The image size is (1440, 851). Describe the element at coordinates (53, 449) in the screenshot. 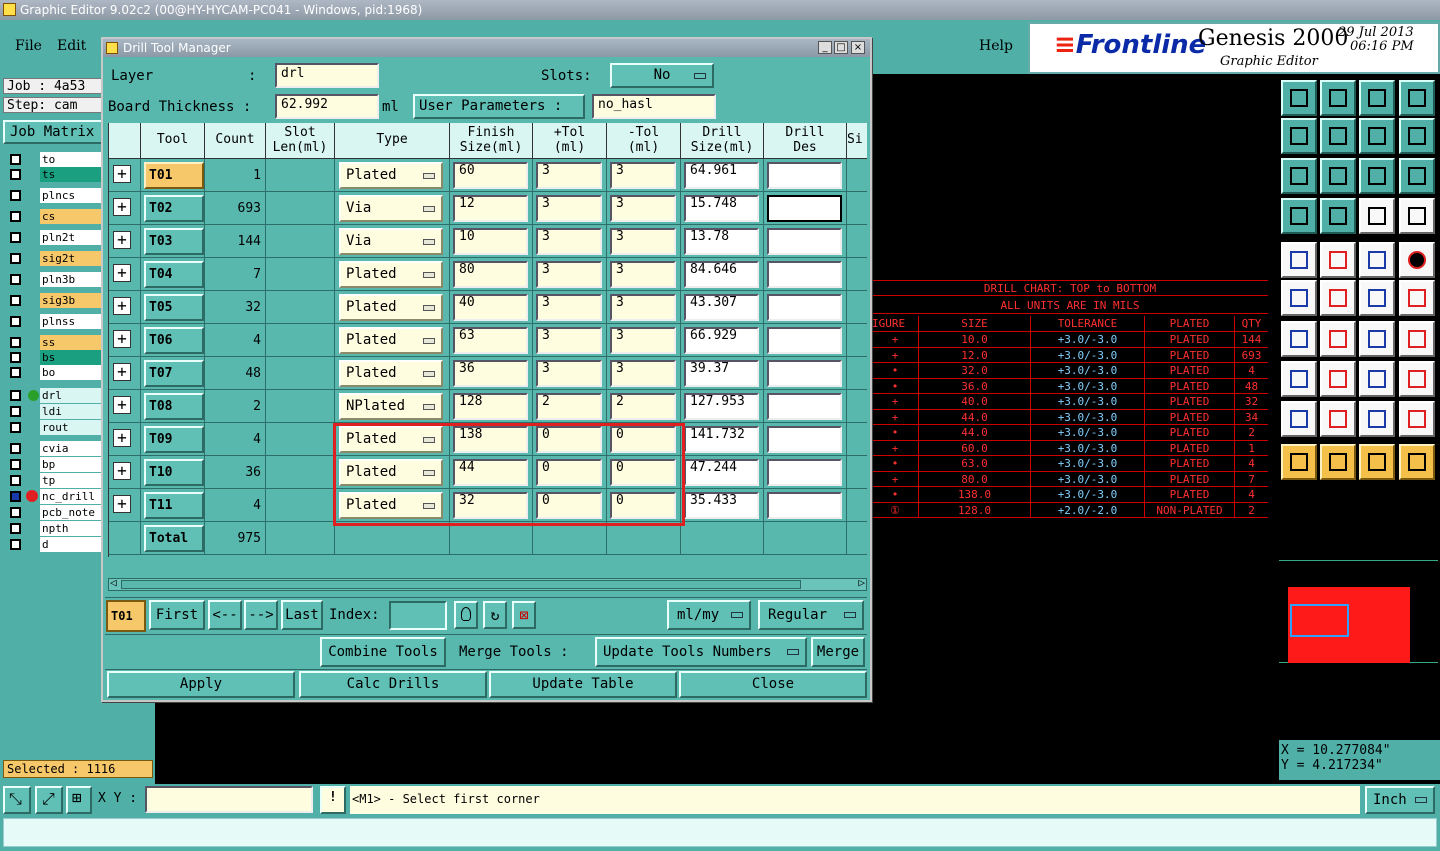

I see `layer-row-cvia: cvia` at that location.